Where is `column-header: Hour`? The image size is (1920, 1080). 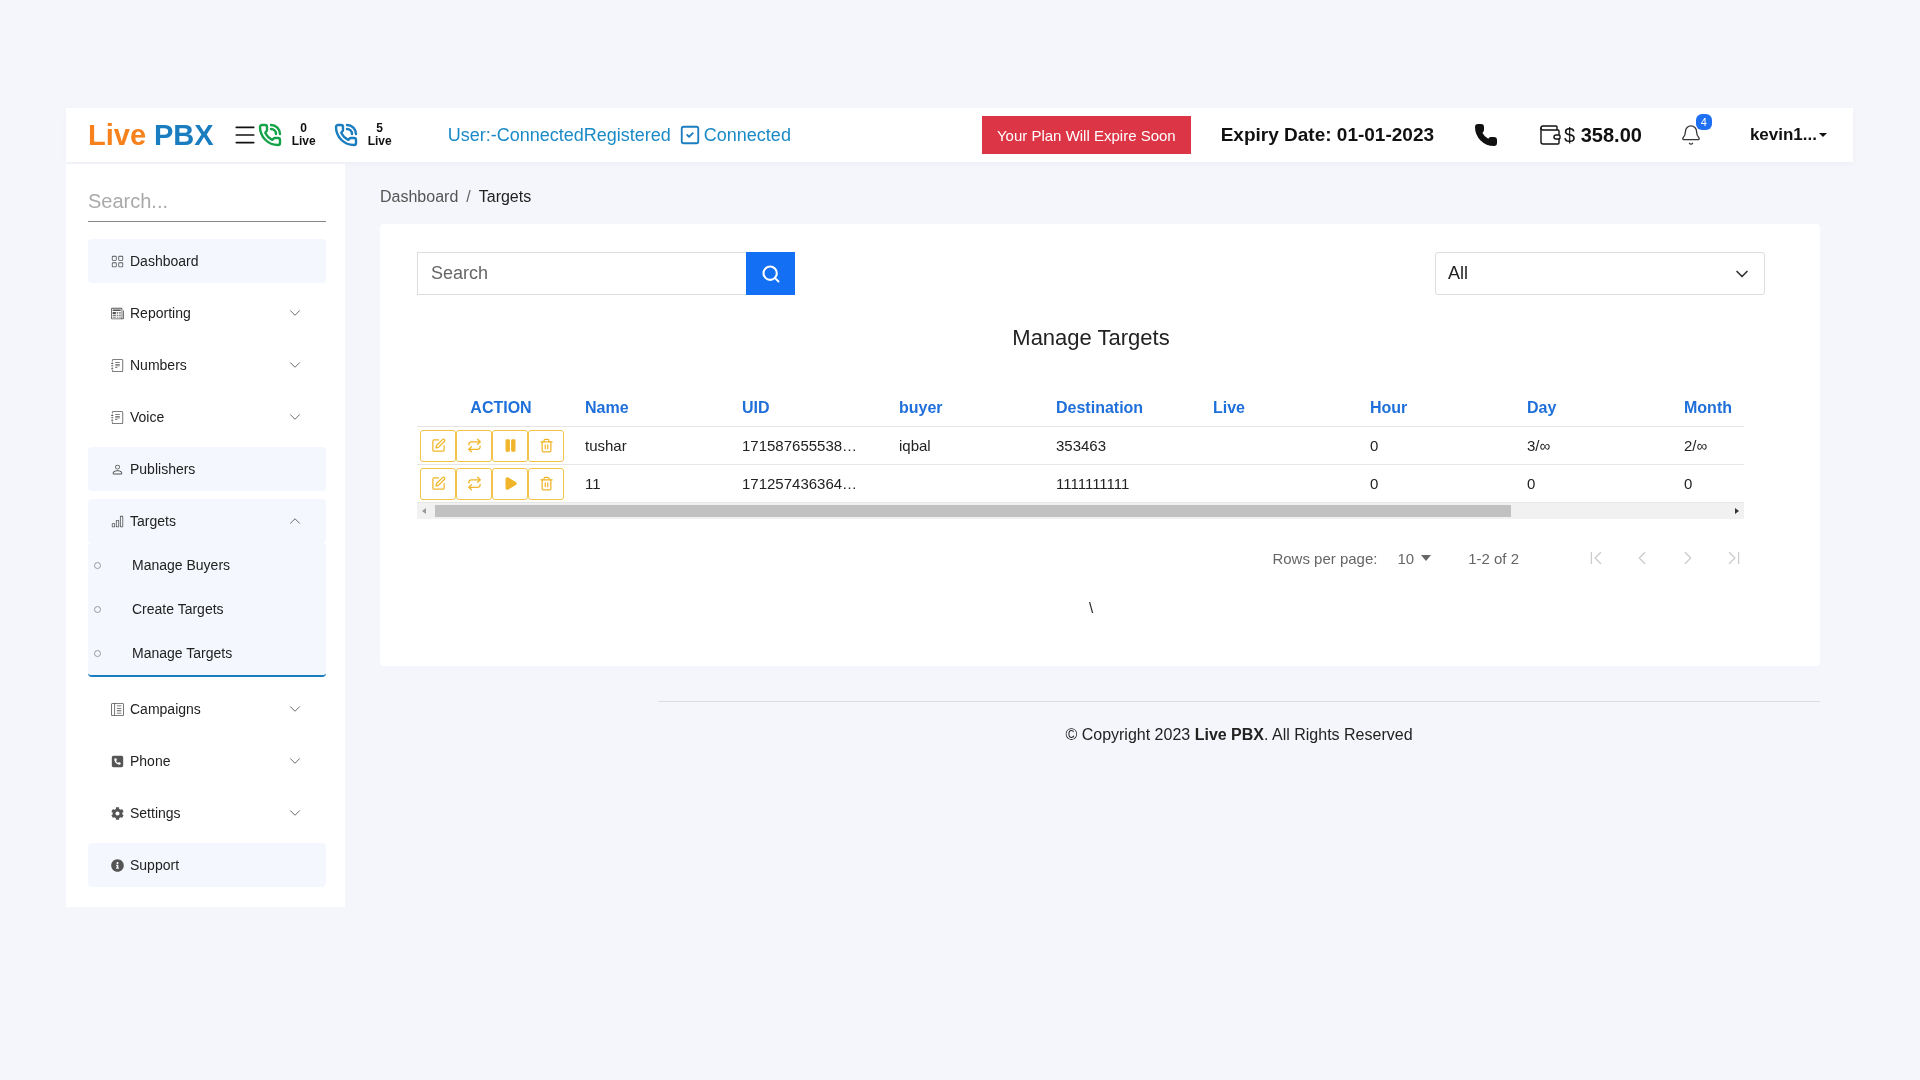
column-header: Hour is located at coordinates (1389, 407).